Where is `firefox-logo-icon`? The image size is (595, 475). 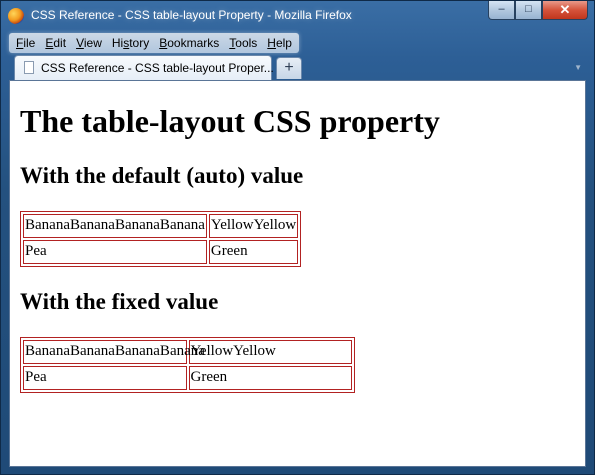 firefox-logo-icon is located at coordinates (16, 16).